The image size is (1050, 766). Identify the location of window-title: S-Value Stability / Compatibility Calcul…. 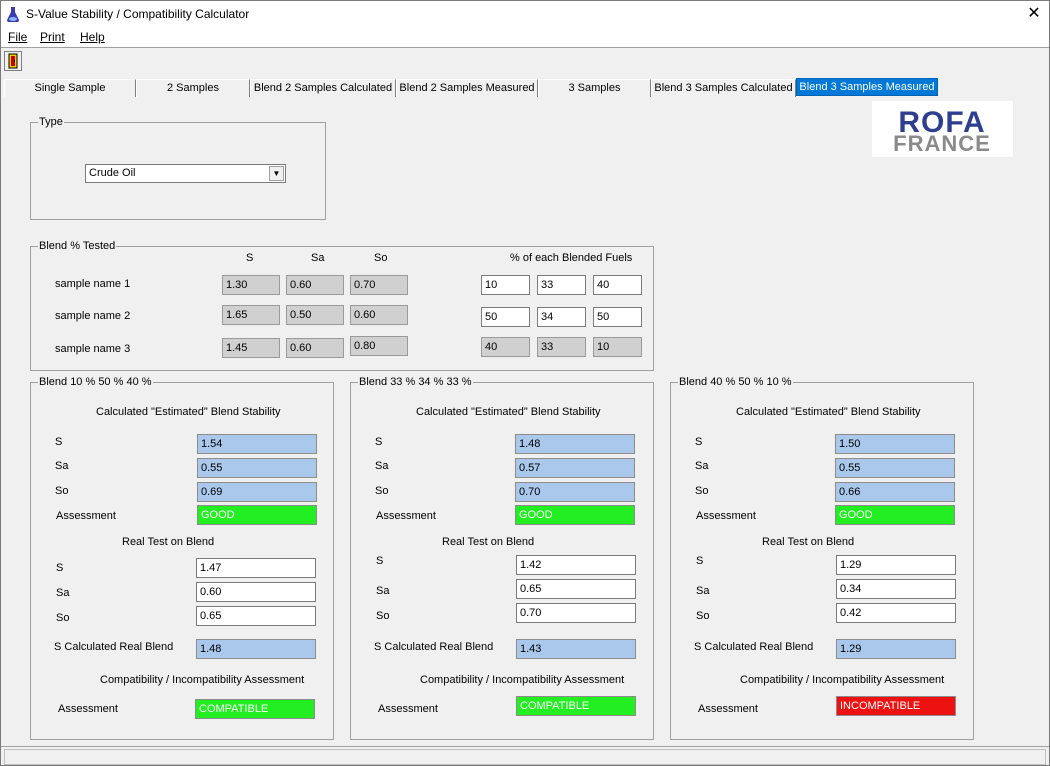
(138, 14).